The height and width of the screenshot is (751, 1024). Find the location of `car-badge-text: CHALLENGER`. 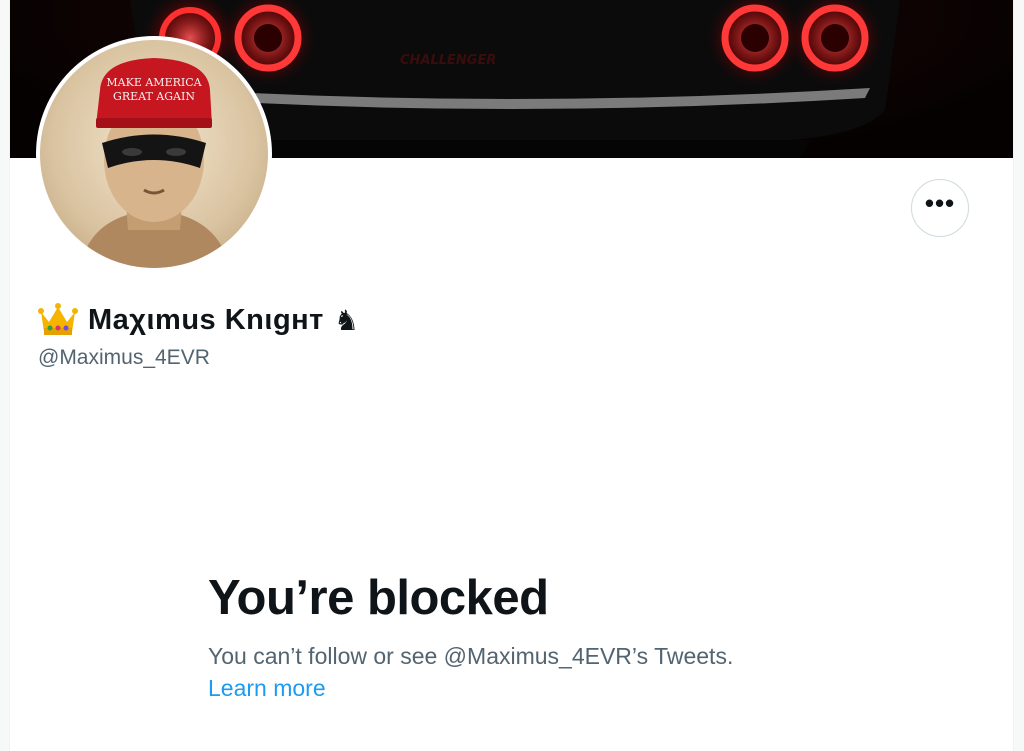

car-badge-text: CHALLENGER is located at coordinates (448, 60).